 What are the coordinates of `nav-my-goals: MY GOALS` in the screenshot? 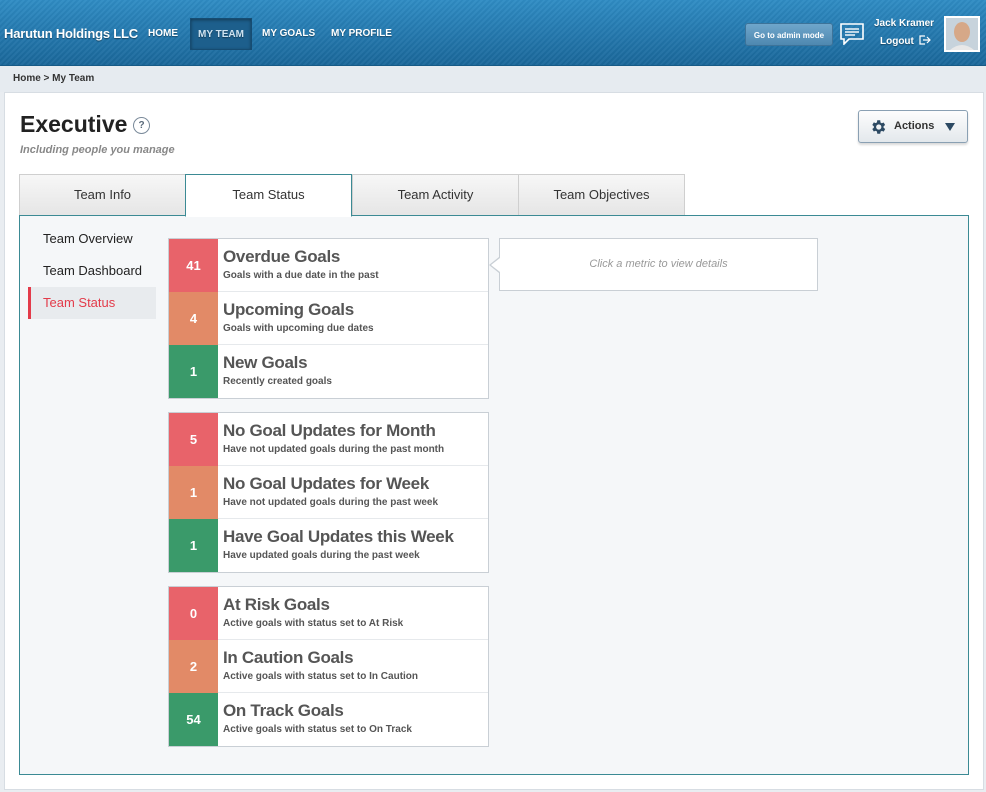 It's located at (288, 34).